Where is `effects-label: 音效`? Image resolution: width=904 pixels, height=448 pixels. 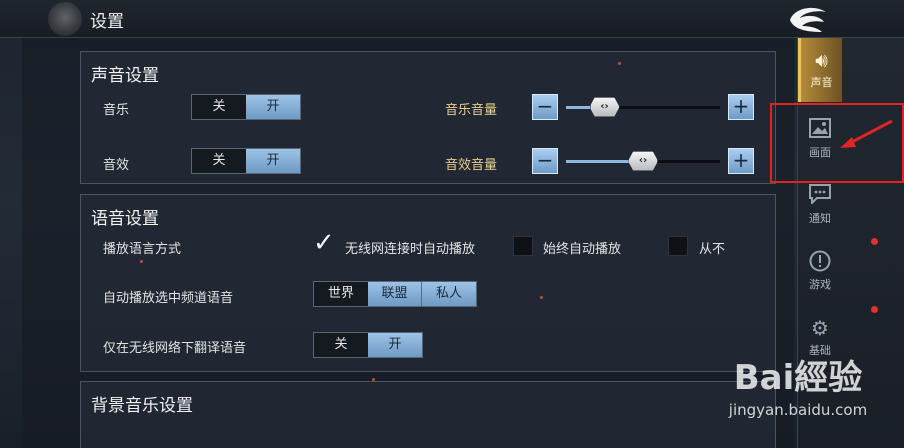
effects-label: 音效 is located at coordinates (116, 165).